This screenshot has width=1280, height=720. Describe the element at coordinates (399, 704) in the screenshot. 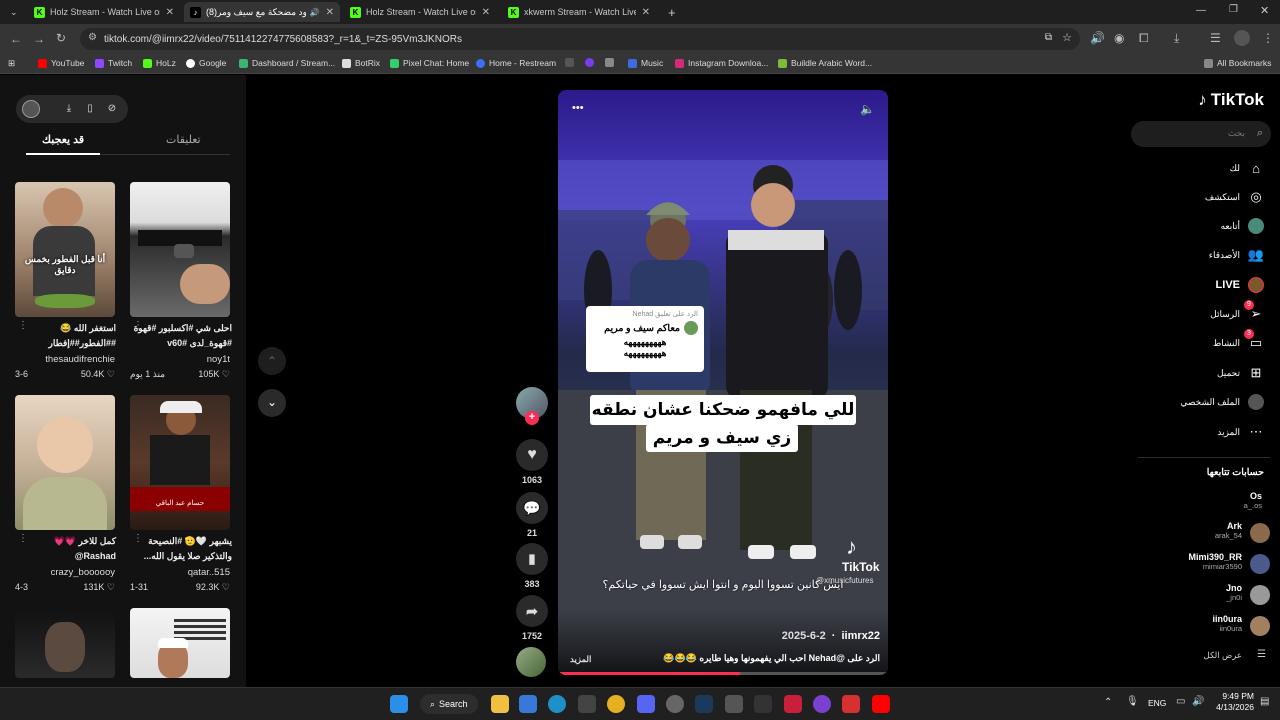

I see `windows-start-icon` at that location.